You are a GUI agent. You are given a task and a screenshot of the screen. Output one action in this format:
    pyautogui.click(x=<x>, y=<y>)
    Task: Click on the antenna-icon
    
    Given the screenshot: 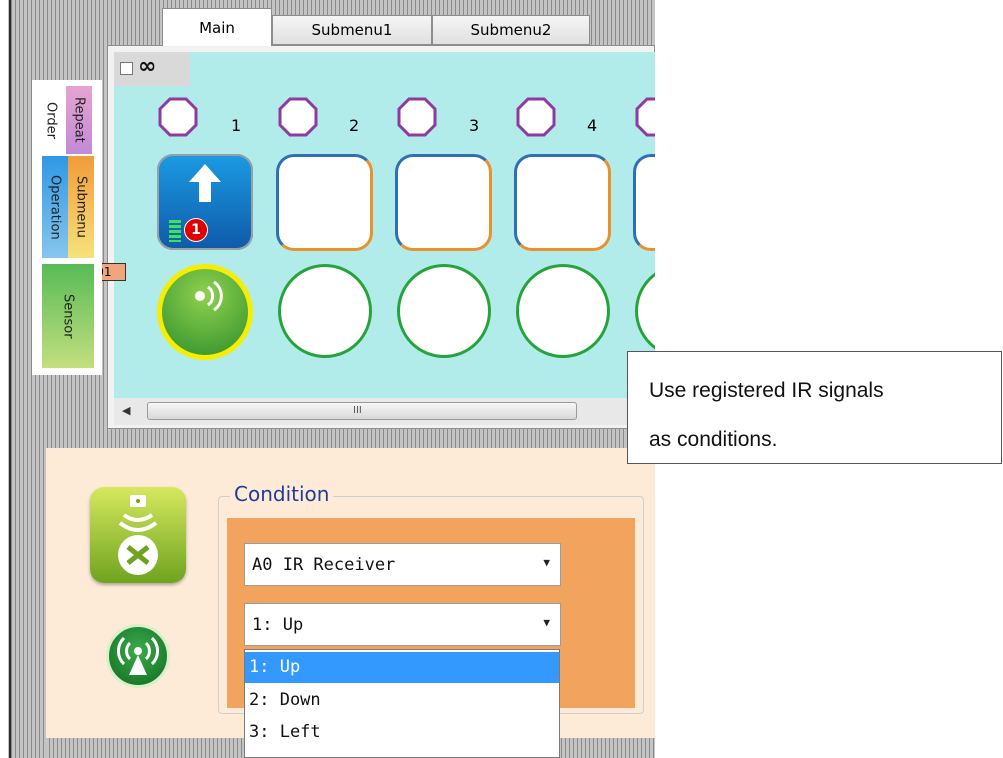 What is the action you would take?
    pyautogui.click(x=138, y=656)
    